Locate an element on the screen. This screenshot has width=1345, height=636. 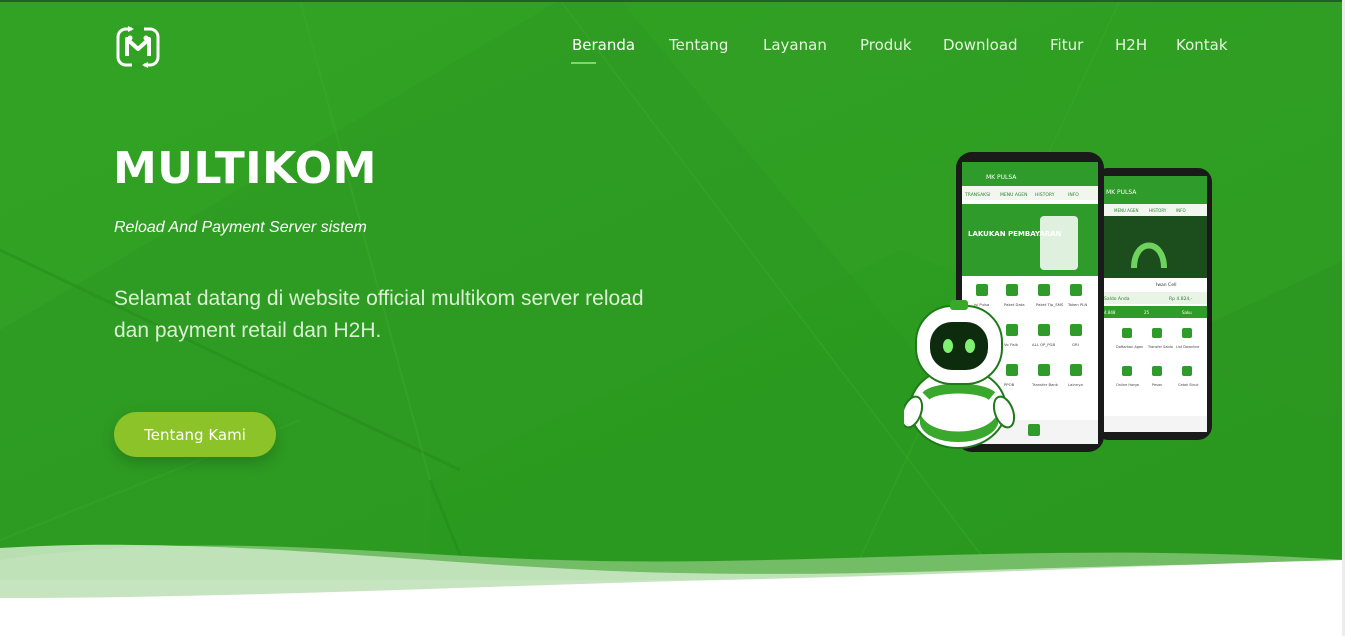
svg-text: Transfer Bank is located at coordinates (1045, 384).